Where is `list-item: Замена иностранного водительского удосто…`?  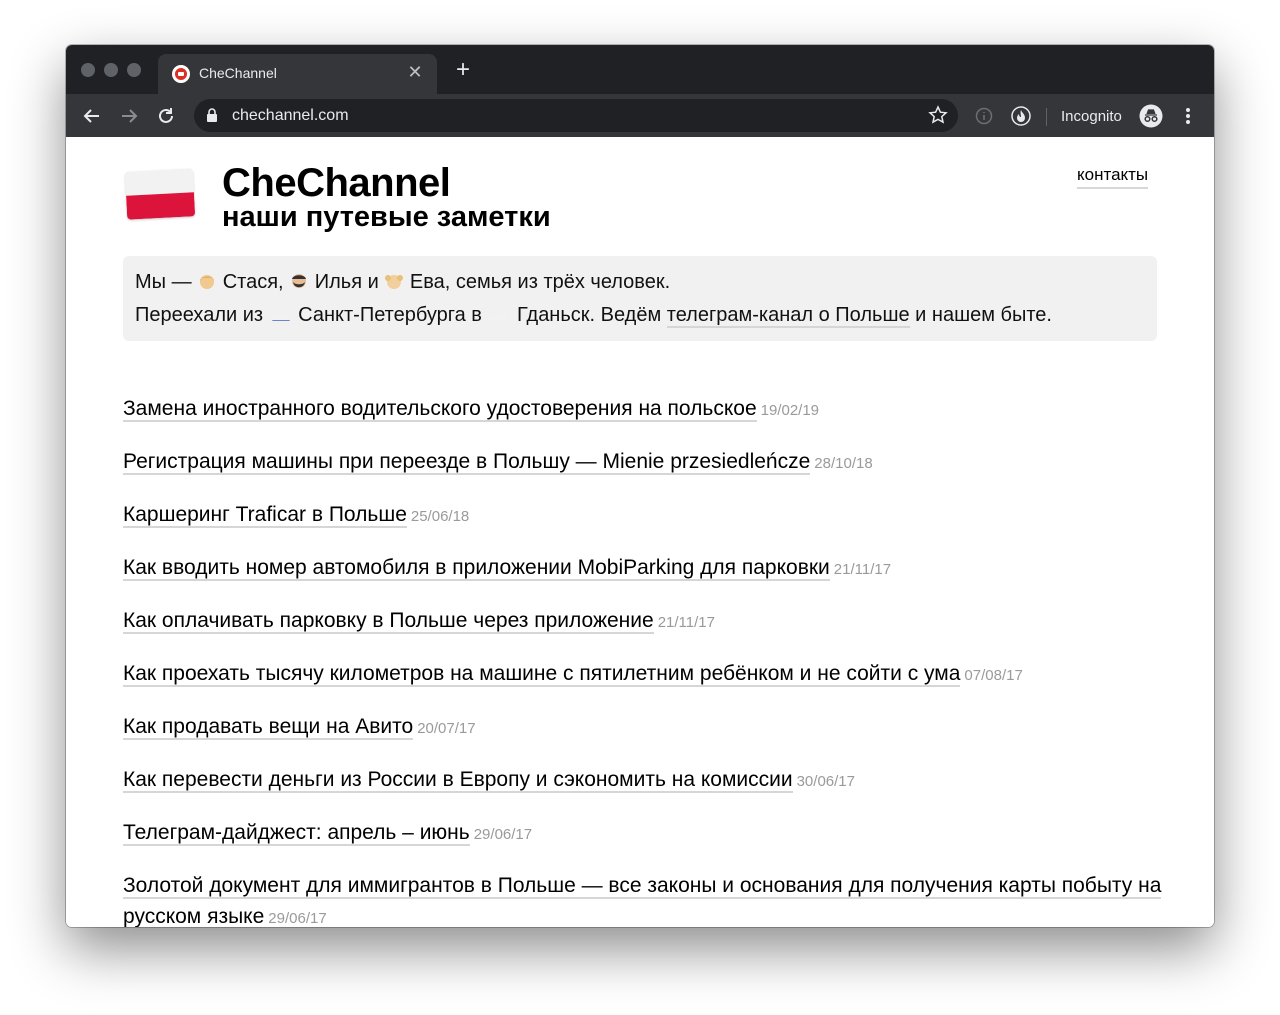 list-item: Замена иностранного водительского удосто… is located at coordinates (643, 409).